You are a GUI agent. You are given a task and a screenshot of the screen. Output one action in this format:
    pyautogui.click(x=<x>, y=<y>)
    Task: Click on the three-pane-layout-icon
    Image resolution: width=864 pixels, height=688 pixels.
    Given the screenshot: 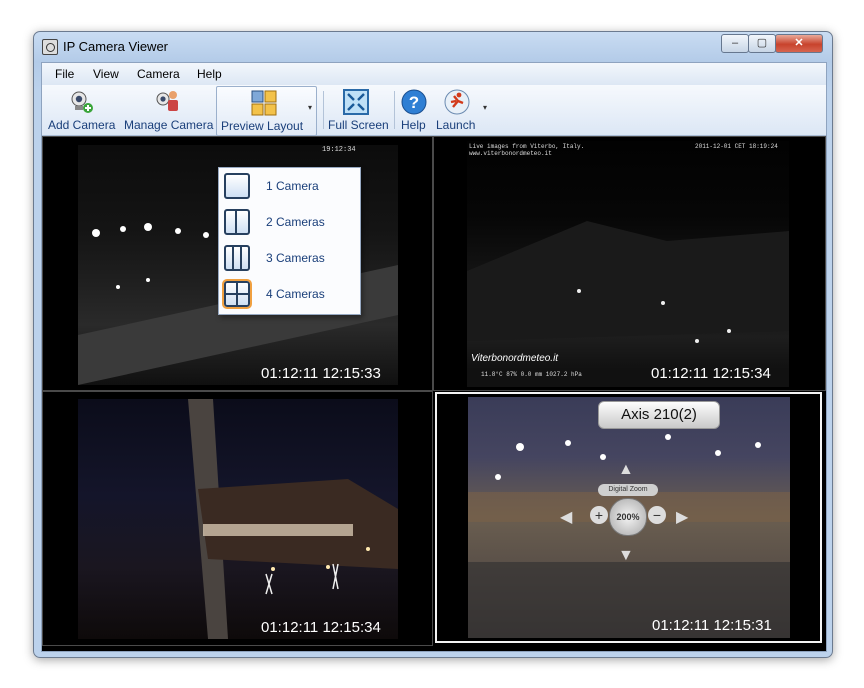 What is the action you would take?
    pyautogui.click(x=237, y=258)
    